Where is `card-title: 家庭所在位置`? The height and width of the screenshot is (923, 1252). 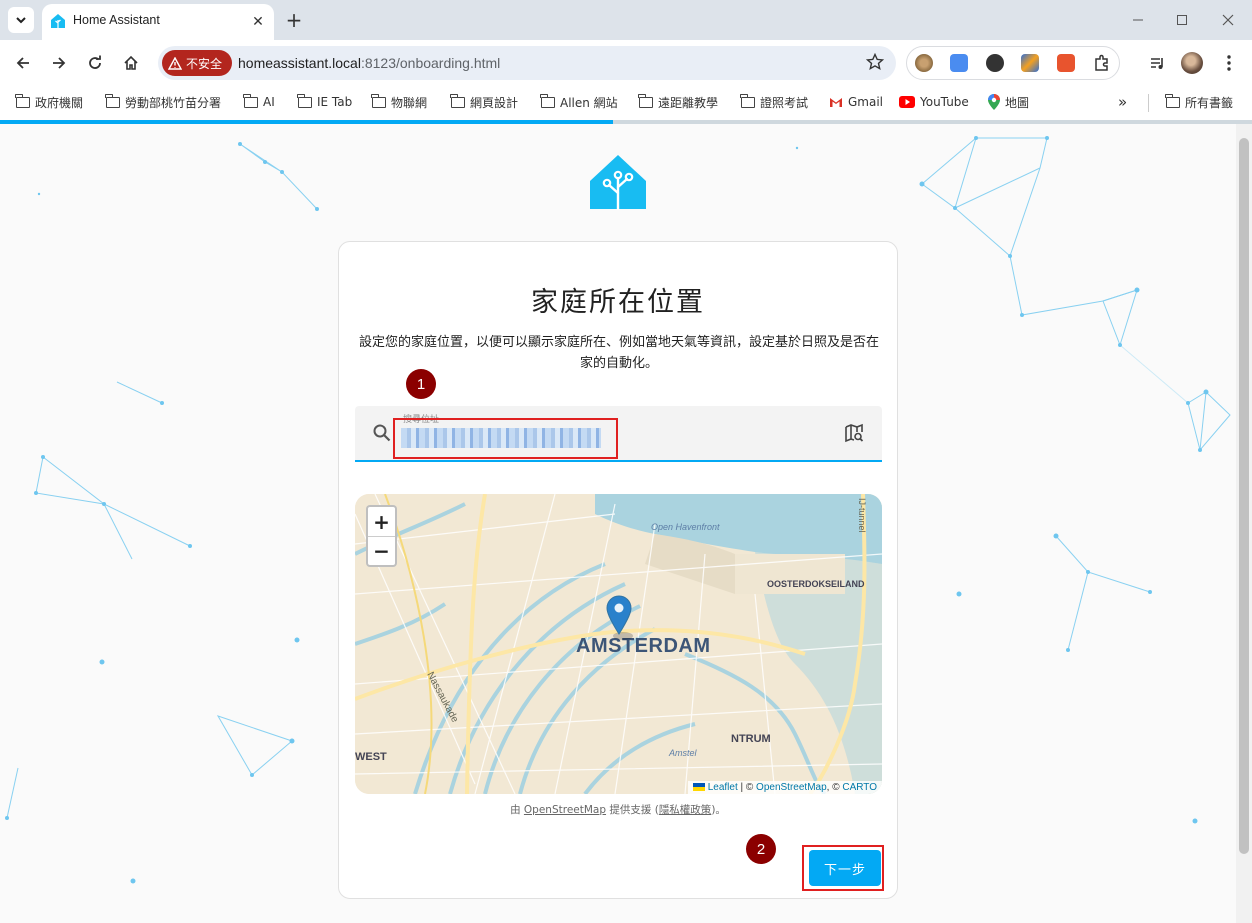 card-title: 家庭所在位置 is located at coordinates (618, 302).